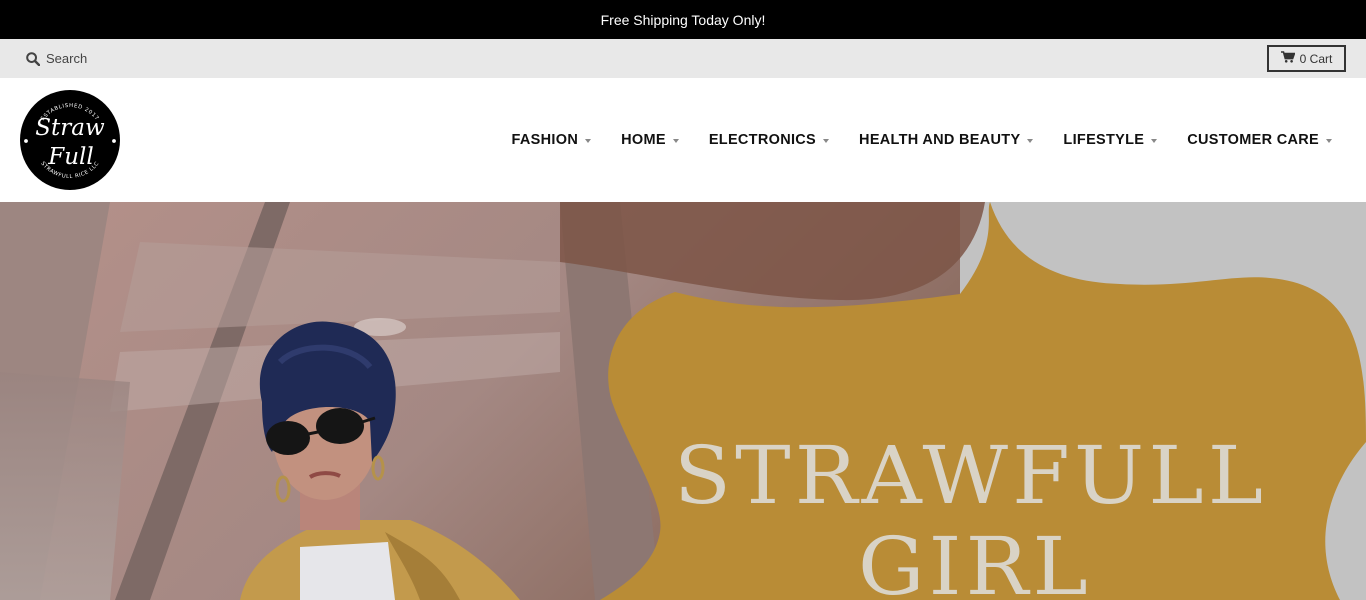 The width and height of the screenshot is (1366, 600). I want to click on cart-button: 0 Cart, so click(1306, 58).